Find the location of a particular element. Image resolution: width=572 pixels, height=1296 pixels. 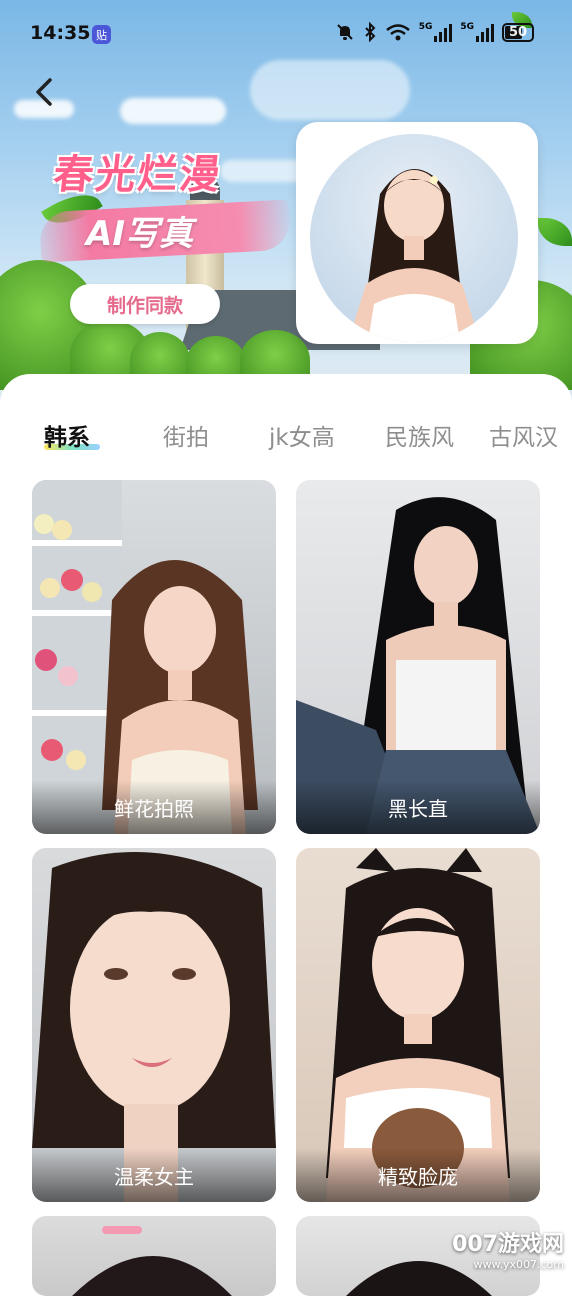

battery-icon: 50 is located at coordinates (518, 32).